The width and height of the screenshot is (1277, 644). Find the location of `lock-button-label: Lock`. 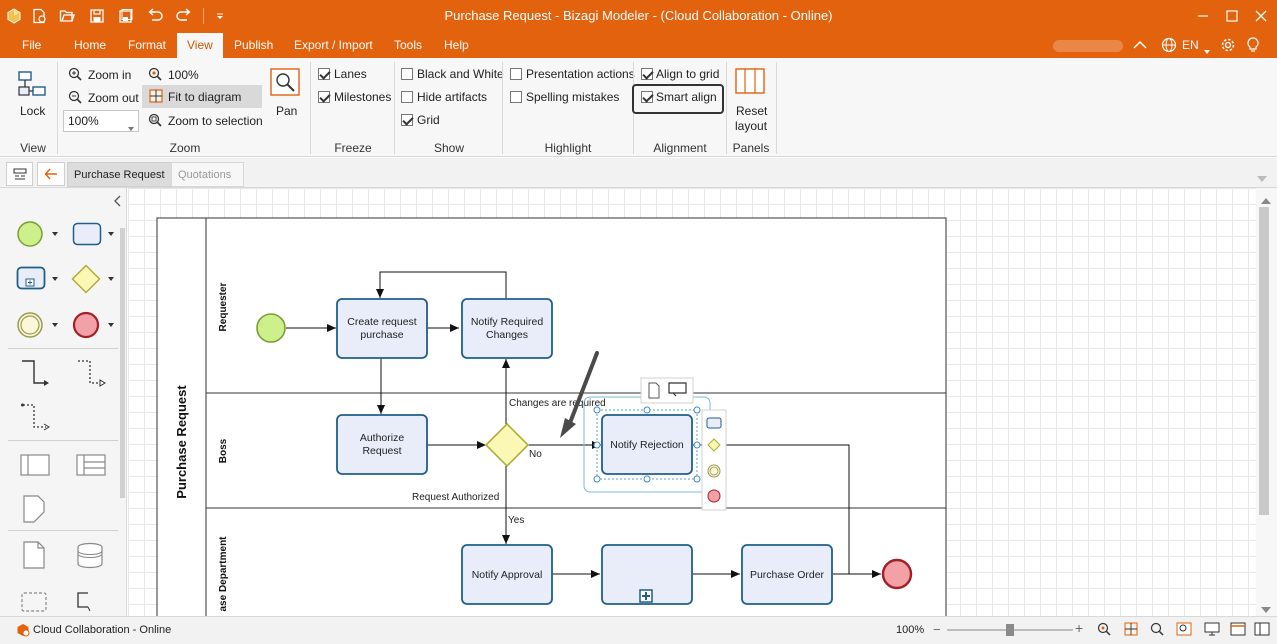

lock-button-label: Lock is located at coordinates (32, 111).